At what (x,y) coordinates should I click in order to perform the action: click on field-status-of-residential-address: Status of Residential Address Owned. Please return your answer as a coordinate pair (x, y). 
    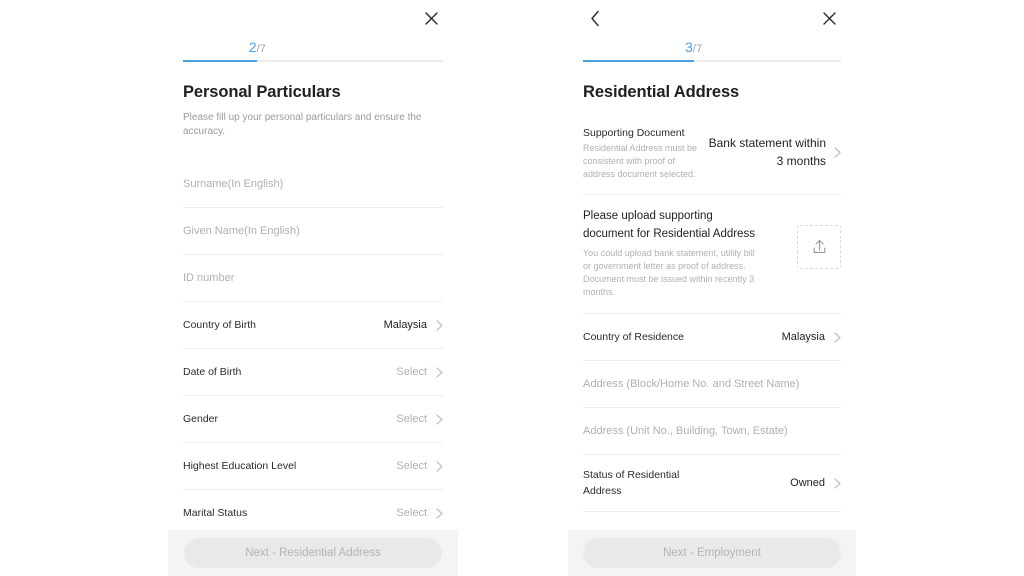
    Looking at the image, I should click on (712, 483).